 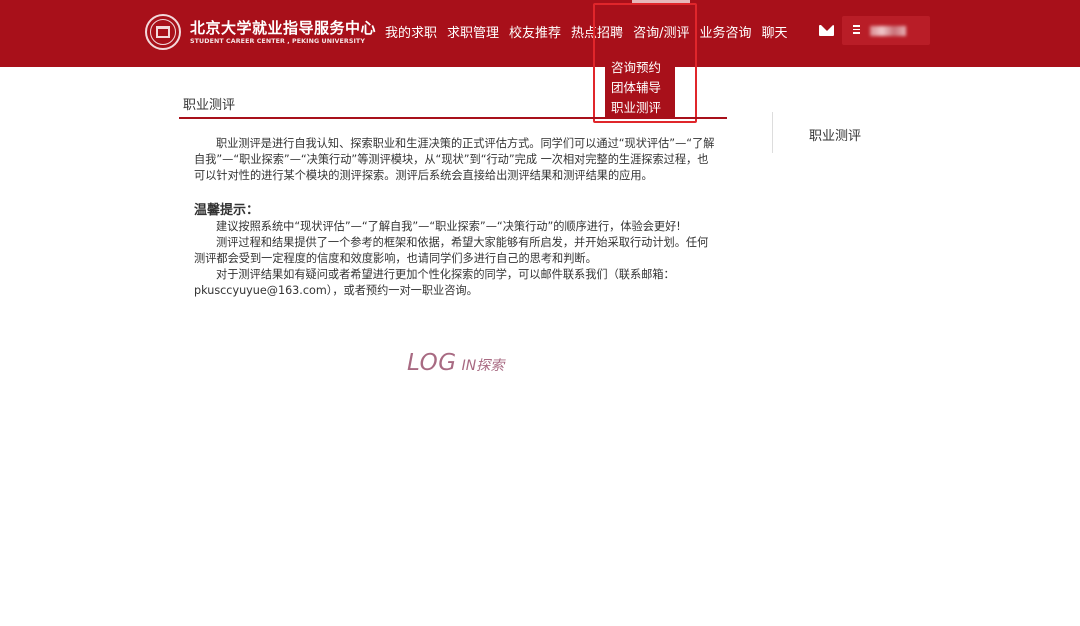 I want to click on menu-icon, so click(x=856, y=29).